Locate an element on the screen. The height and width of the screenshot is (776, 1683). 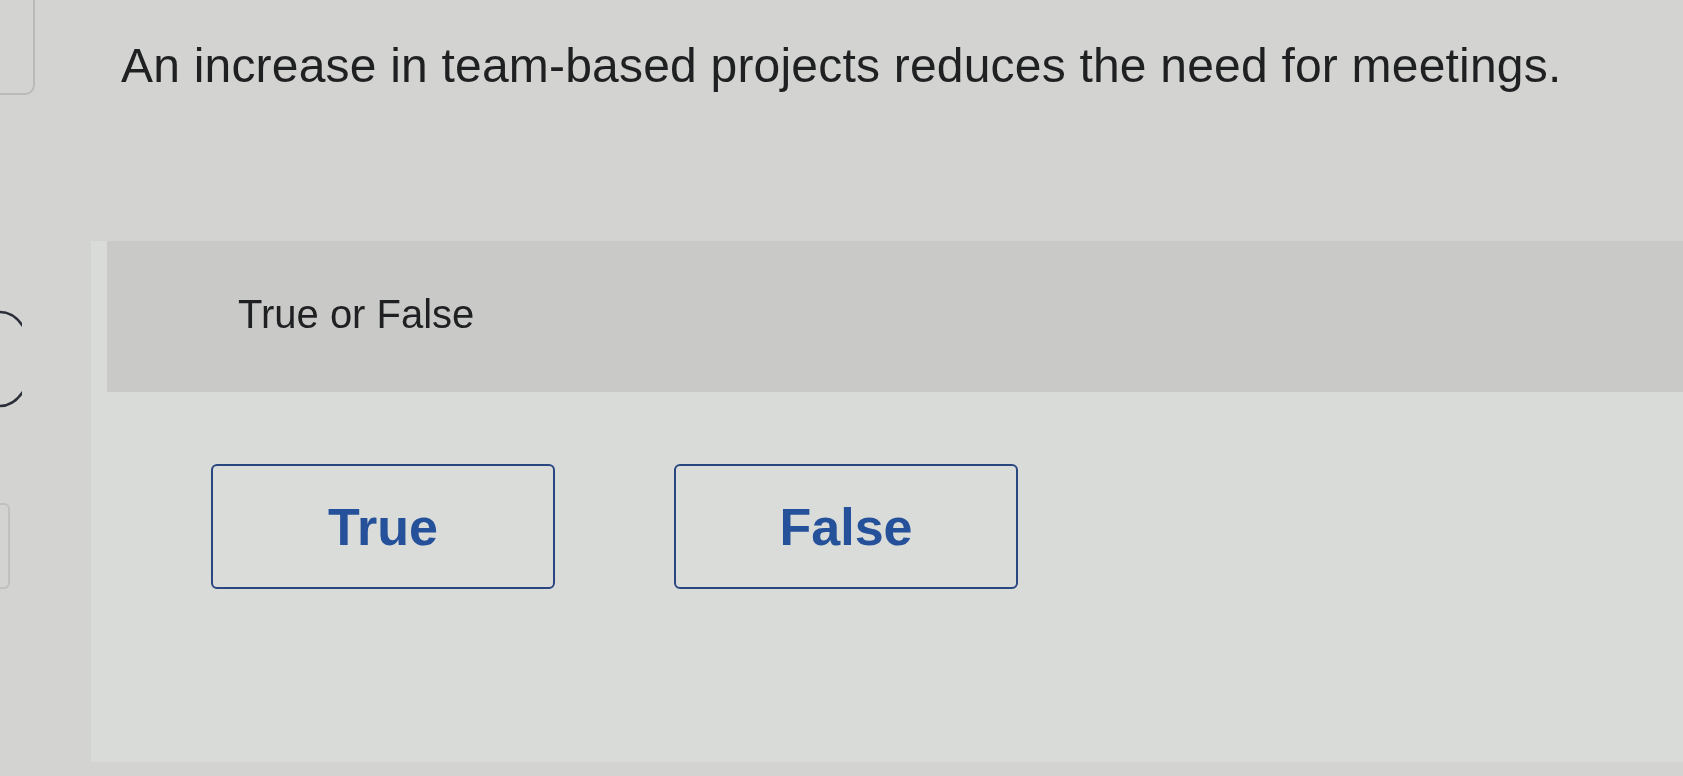
question-text: An increase in team-based projects reduces the need for meetings. is located at coordinates (841, 66).